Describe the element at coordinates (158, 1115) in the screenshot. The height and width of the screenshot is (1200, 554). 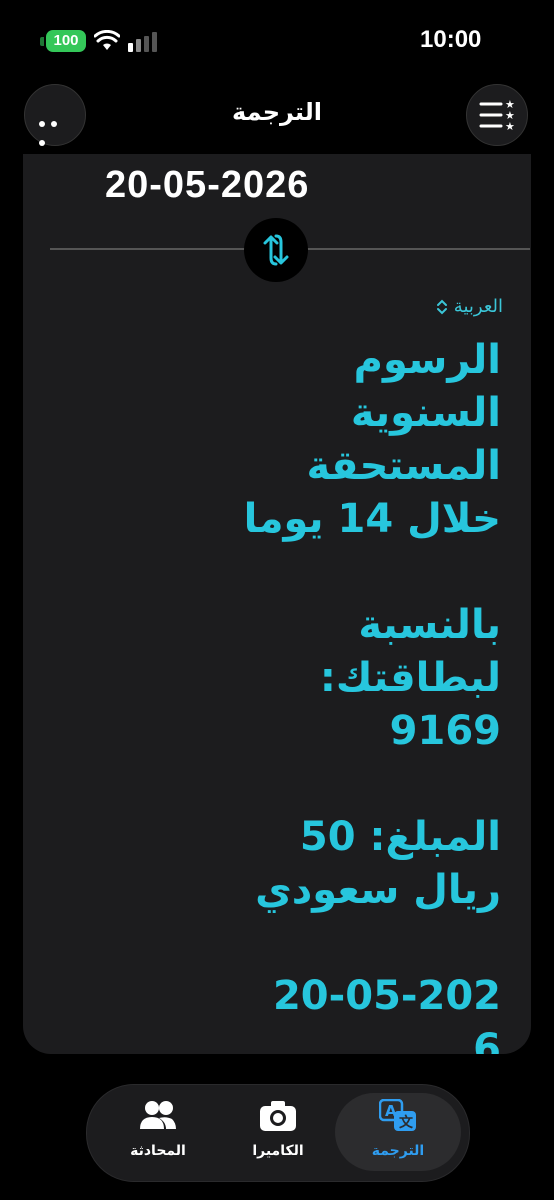
I see `people-icon` at that location.